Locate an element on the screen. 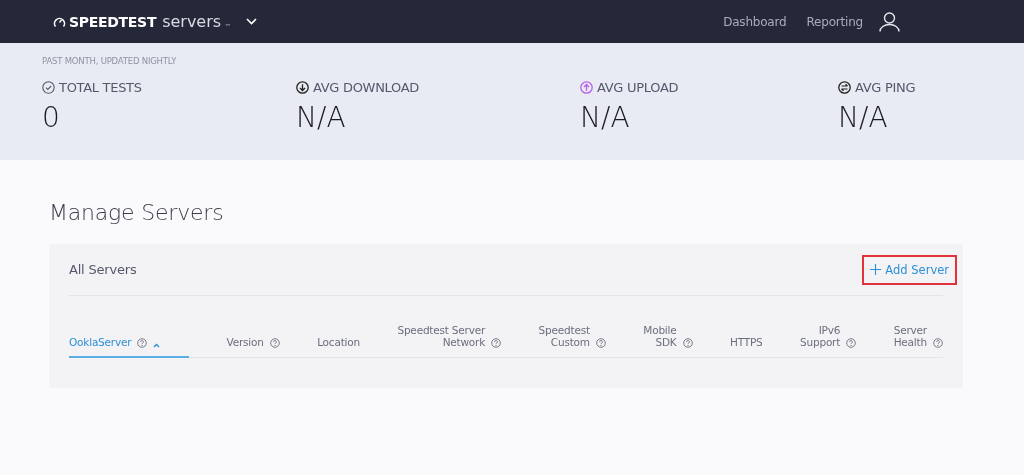  plus-icon is located at coordinates (876, 269).